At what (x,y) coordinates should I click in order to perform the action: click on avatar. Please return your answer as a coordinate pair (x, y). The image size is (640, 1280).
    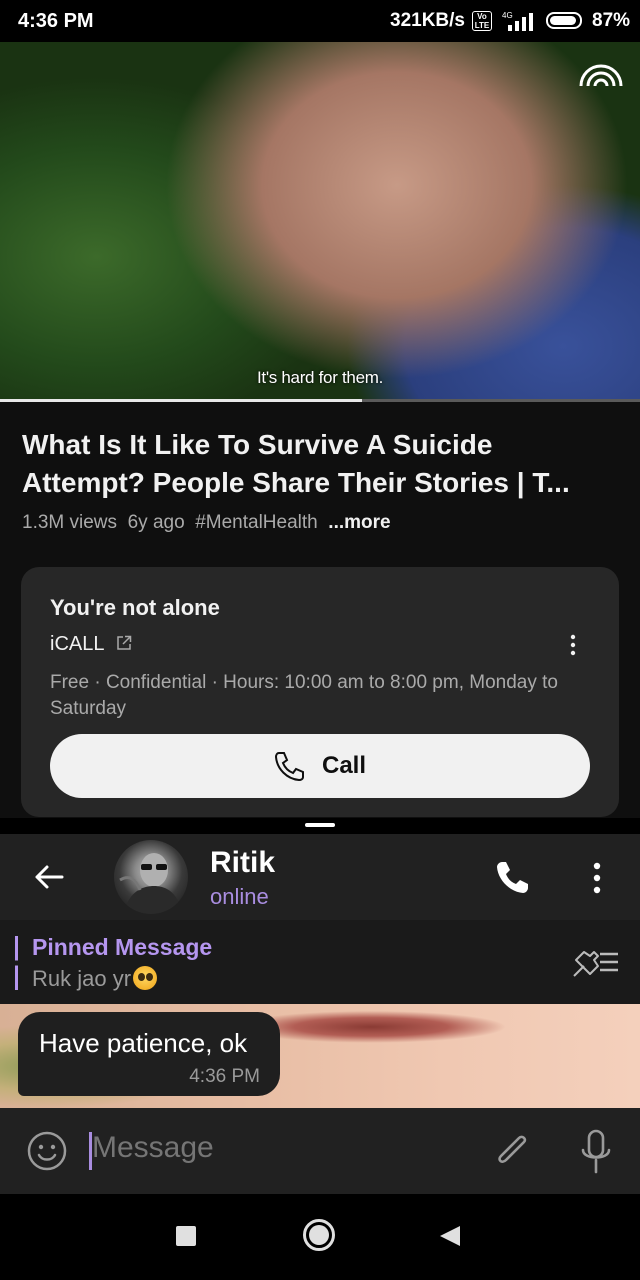
    Looking at the image, I should click on (151, 877).